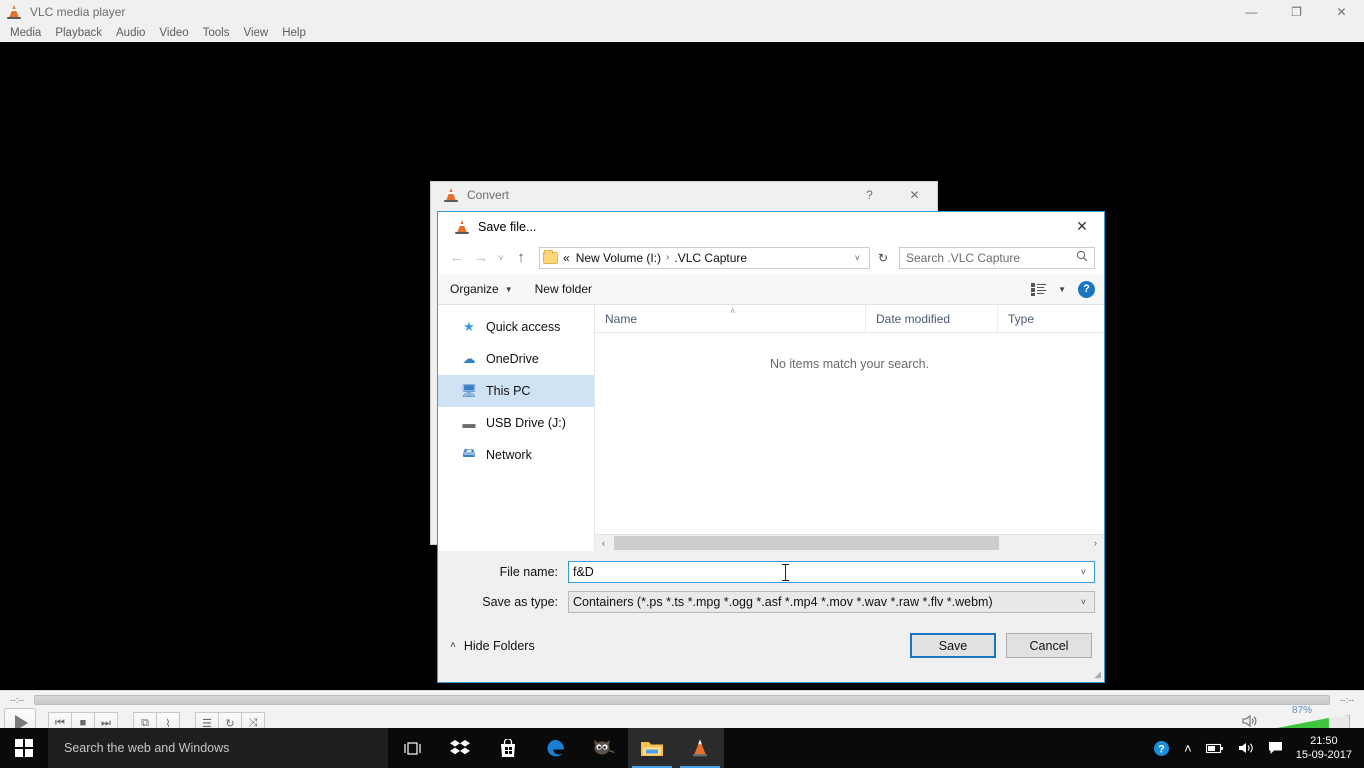  I want to click on dialog-footer: ˄ Hide Folders Save Cancel, so click(771, 639).